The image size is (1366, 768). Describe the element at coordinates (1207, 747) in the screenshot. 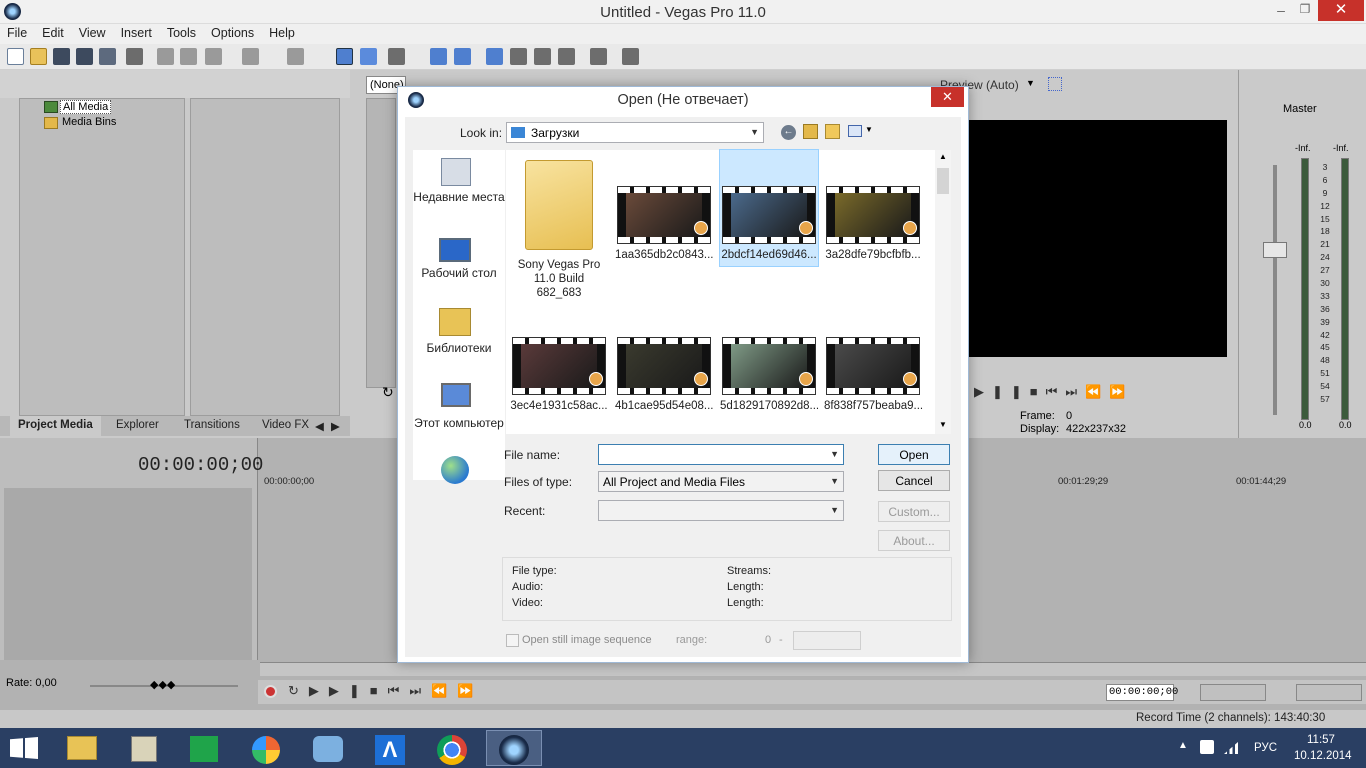

I see `action-center-icon` at that location.